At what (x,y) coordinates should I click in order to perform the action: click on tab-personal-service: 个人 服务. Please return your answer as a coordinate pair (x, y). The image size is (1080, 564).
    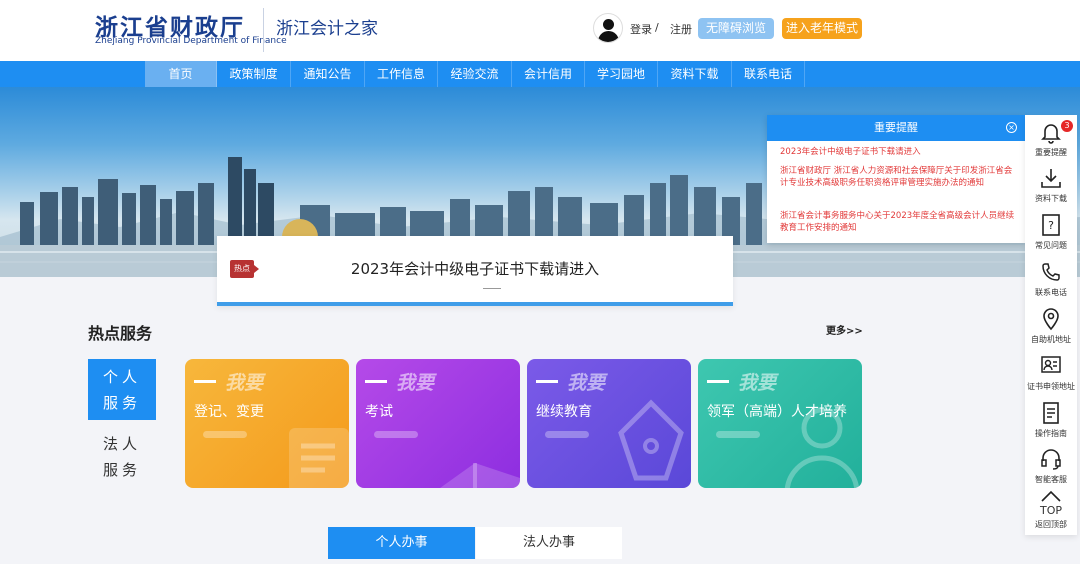
    Looking at the image, I should click on (122, 389).